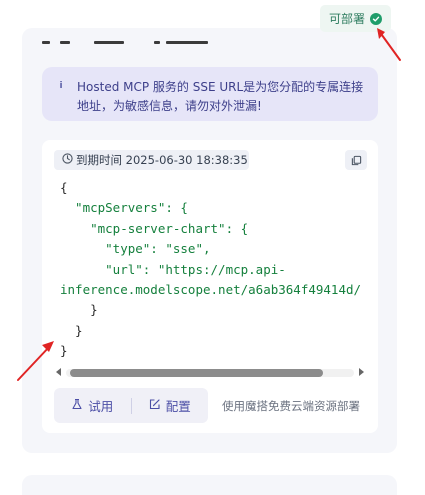 This screenshot has height=495, width=425. I want to click on horizontal-scrollbar, so click(210, 373).